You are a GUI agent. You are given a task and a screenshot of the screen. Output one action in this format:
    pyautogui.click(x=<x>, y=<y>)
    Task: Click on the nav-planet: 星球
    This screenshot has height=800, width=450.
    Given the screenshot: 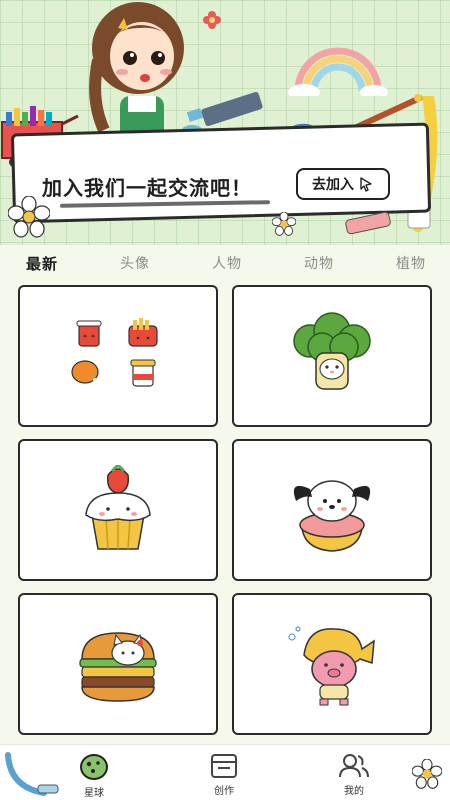 What is the action you would take?
    pyautogui.click(x=94, y=776)
    